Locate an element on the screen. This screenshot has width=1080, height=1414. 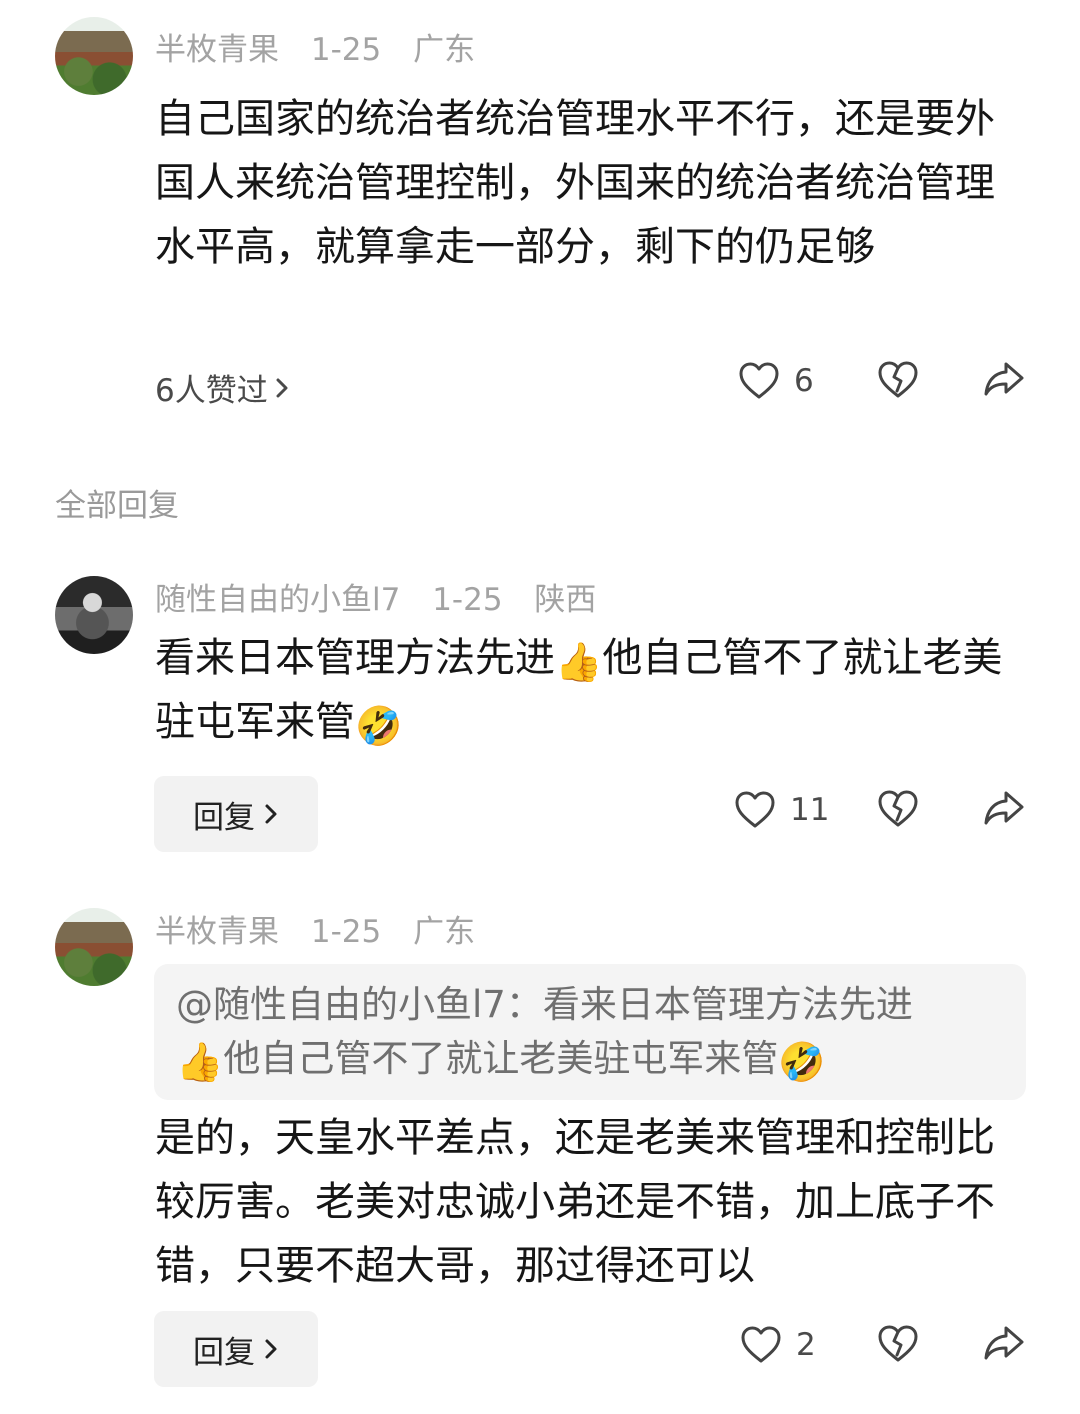
like-count: 11 is located at coordinates (810, 810).